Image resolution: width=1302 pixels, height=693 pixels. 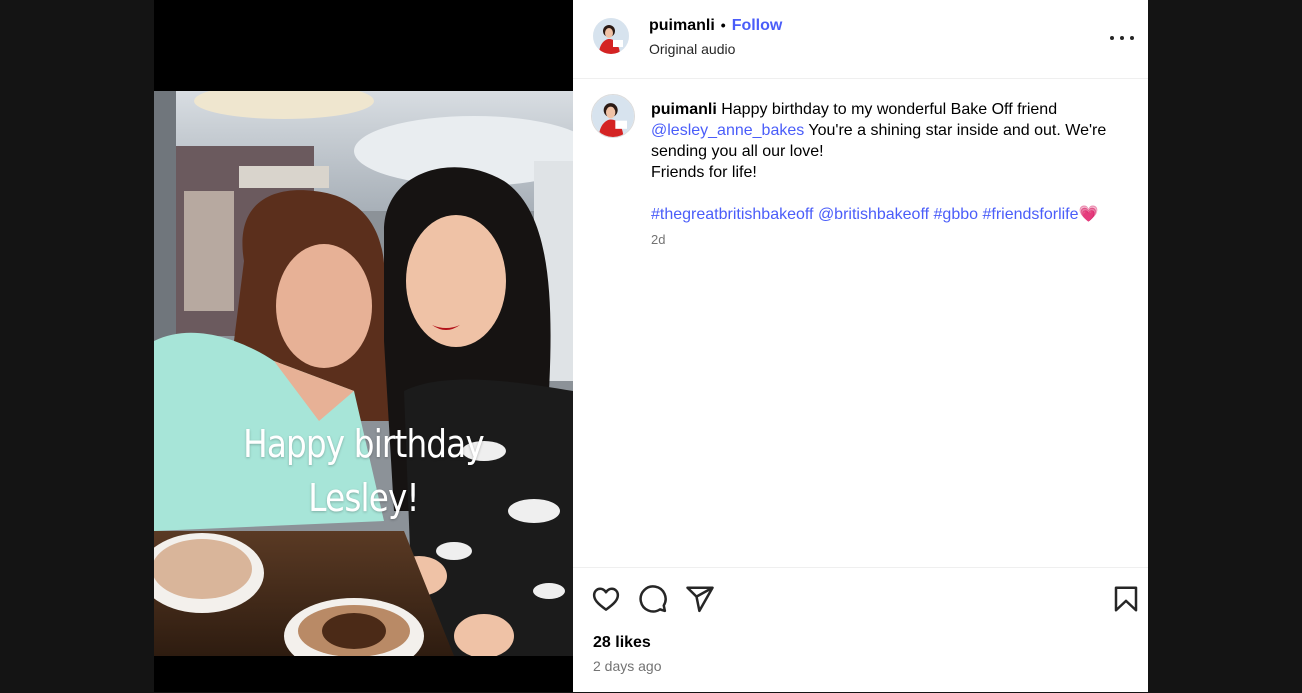 I want to click on comment-bubble-icon, so click(x=653, y=599).